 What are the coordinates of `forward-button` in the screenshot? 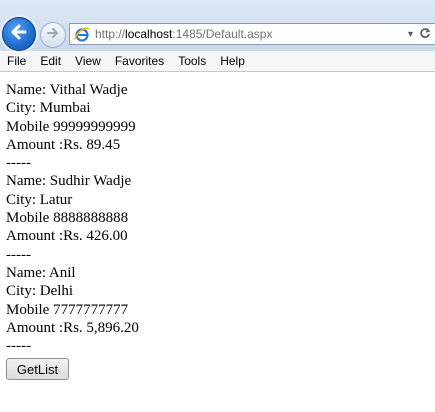 It's located at (53, 35).